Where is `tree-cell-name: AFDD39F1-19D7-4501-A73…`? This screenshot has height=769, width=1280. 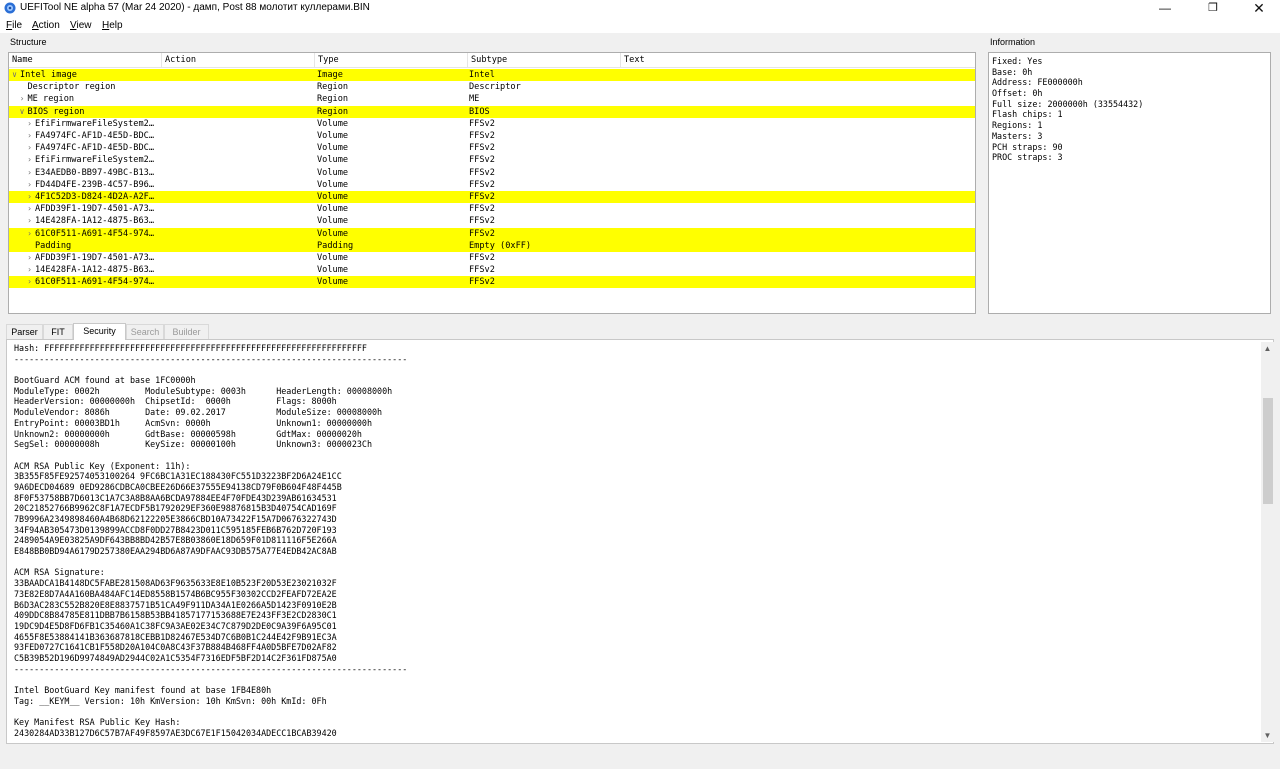
tree-cell-name: AFDD39F1-19D7-4501-A73… is located at coordinates (94, 209).